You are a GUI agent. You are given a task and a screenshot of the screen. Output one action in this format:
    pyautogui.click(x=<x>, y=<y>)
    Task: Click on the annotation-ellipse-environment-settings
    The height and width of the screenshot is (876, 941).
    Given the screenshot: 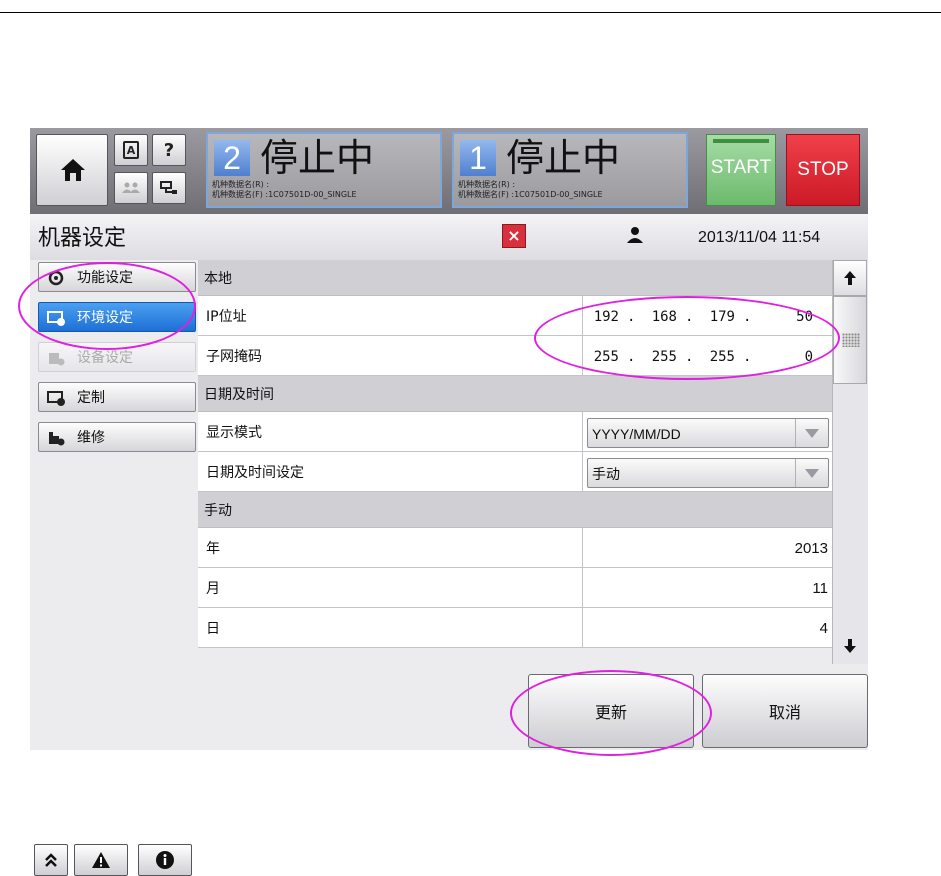 What is the action you would take?
    pyautogui.click(x=107, y=306)
    